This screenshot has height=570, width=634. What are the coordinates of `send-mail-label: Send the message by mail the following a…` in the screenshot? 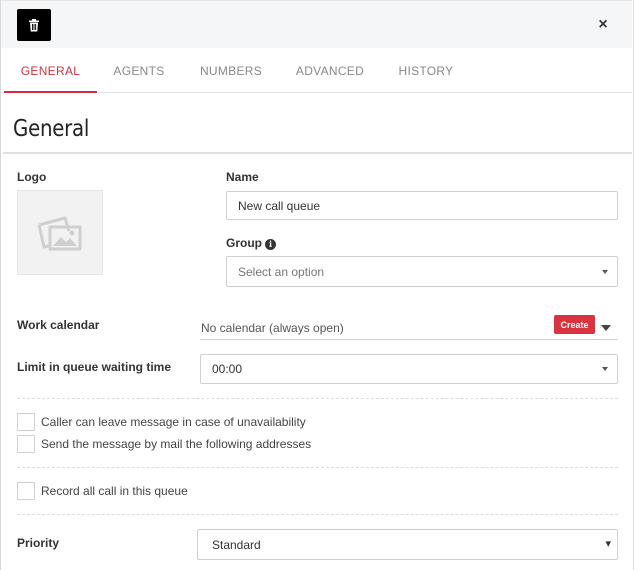 It's located at (176, 444).